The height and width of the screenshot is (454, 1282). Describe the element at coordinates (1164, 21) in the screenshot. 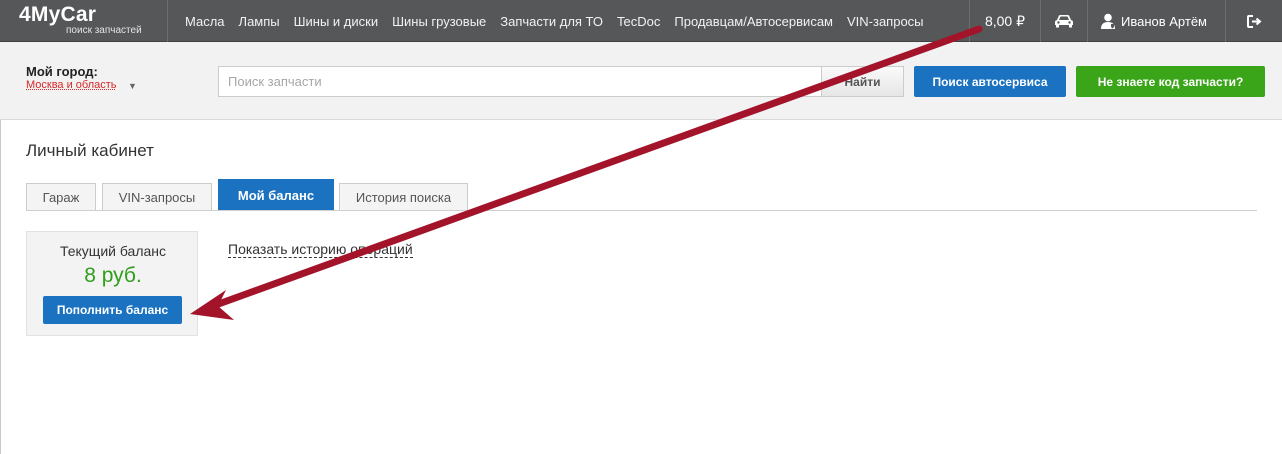

I see `user-name: Иванов Артём` at that location.